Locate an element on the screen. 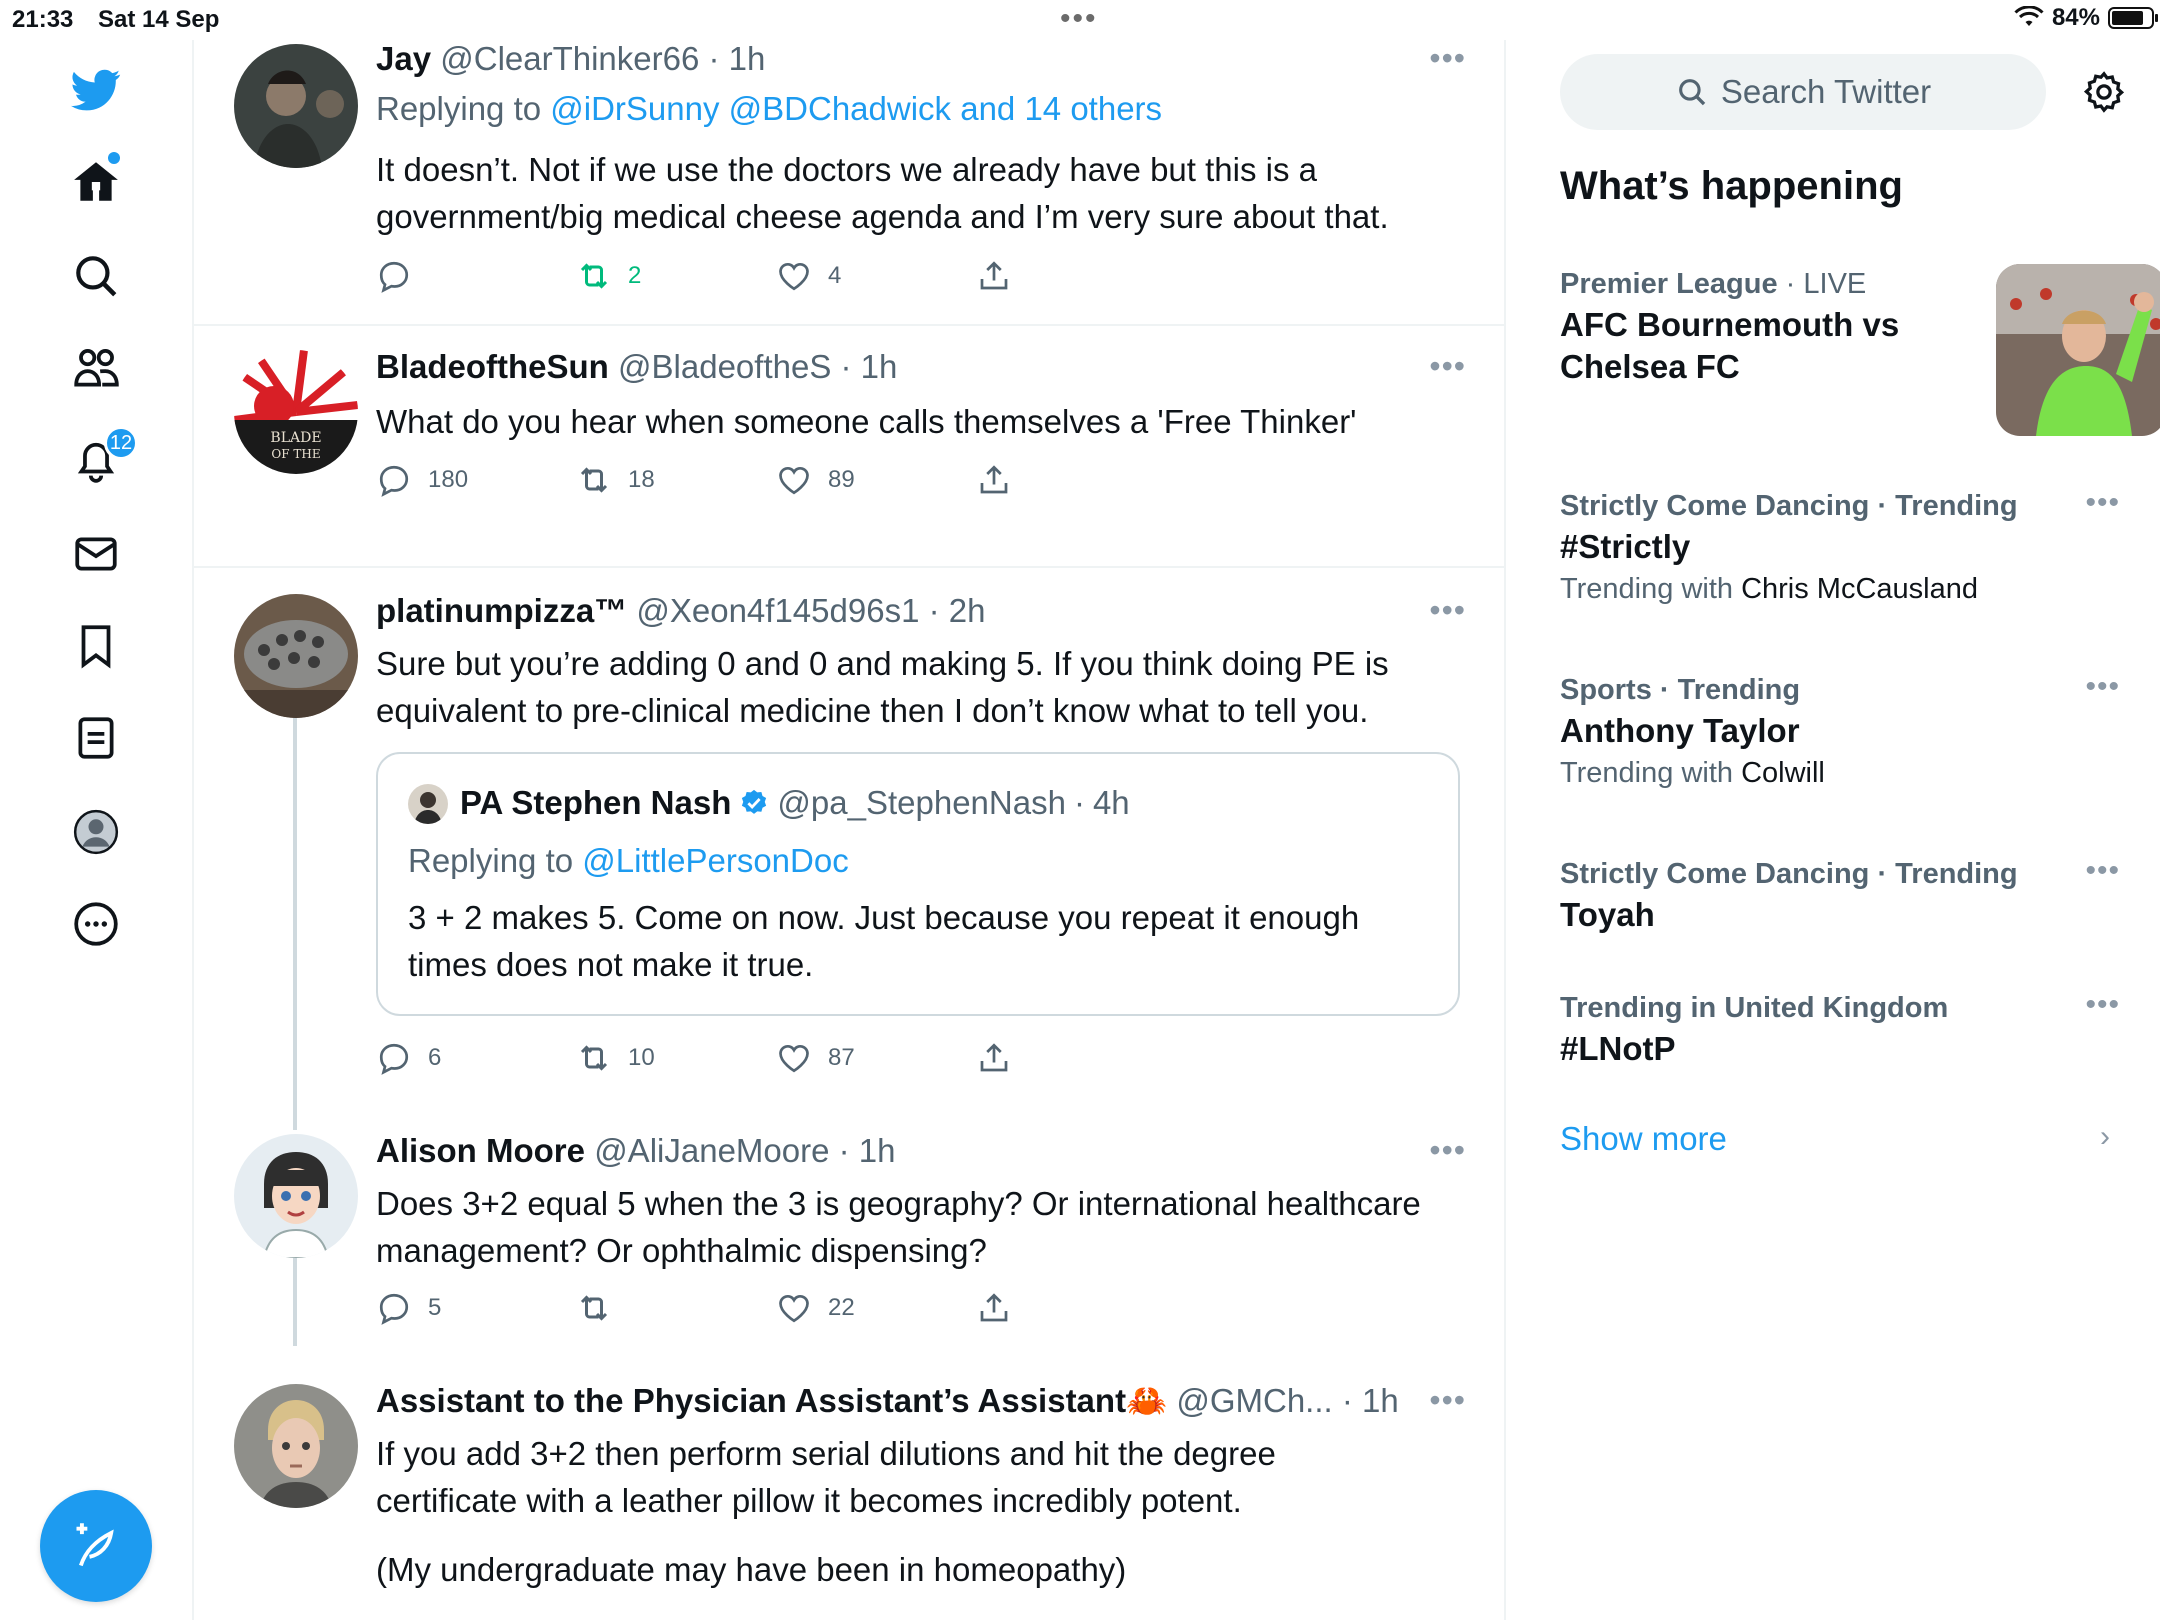  trend-with-prefix: Trending with is located at coordinates (1651, 589).